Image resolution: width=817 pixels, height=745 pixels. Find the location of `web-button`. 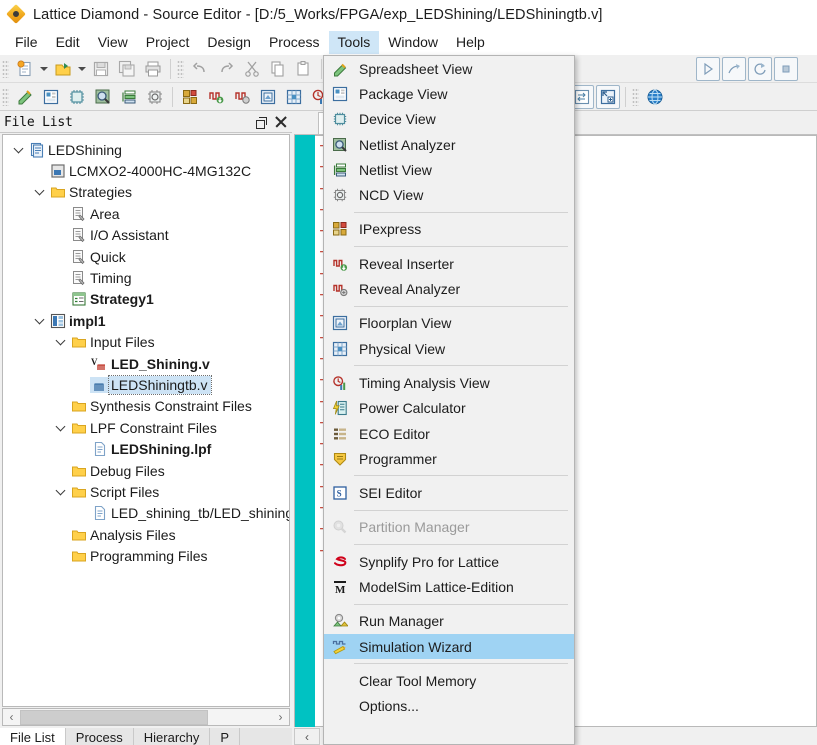

web-button is located at coordinates (655, 97).